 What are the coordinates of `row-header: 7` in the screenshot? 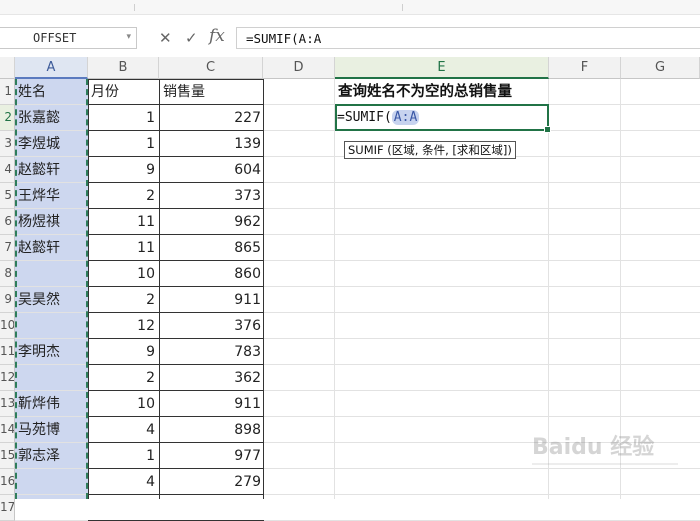 It's located at (7, 248).